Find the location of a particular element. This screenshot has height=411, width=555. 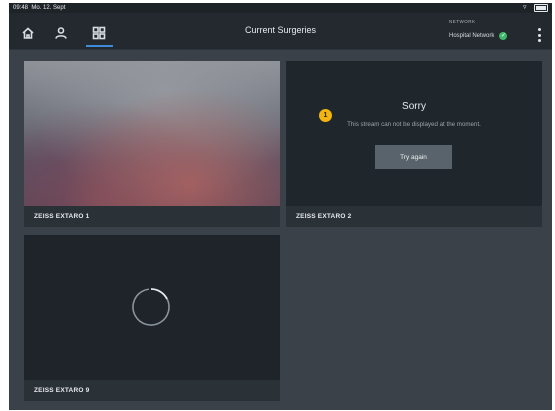

status-date: Mo. 12. Sept is located at coordinates (48, 8).